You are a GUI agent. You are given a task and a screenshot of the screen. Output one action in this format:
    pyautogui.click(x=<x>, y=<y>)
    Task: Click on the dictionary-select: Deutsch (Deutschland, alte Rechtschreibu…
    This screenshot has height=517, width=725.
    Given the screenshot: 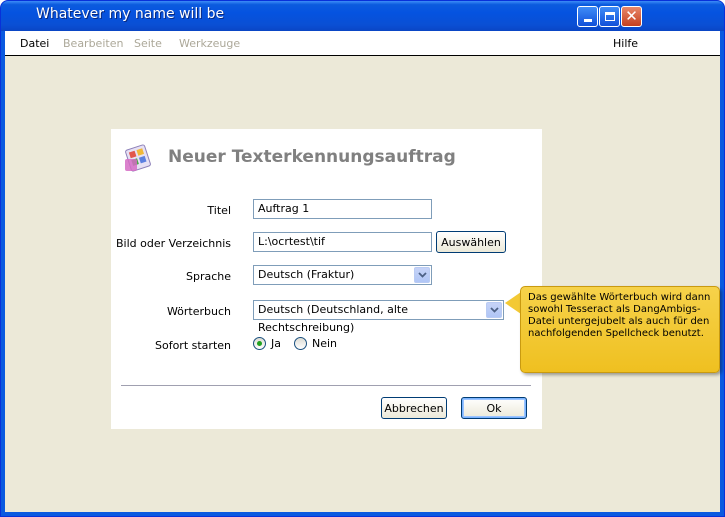 What is the action you would take?
    pyautogui.click(x=378, y=317)
    